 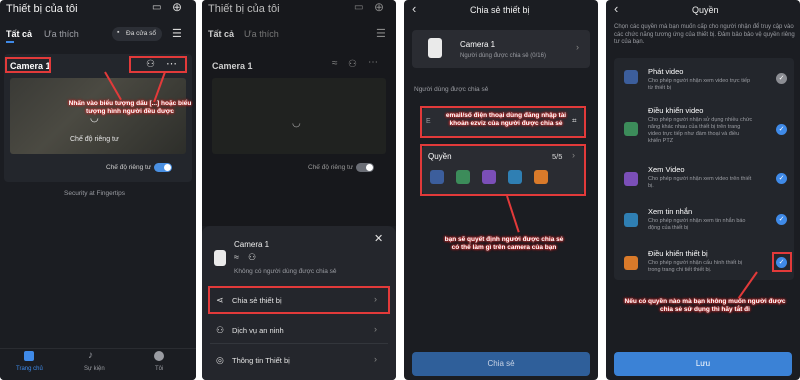 What do you see at coordinates (158, 64) in the screenshot?
I see `icons-highlight` at bounding box center [158, 64].